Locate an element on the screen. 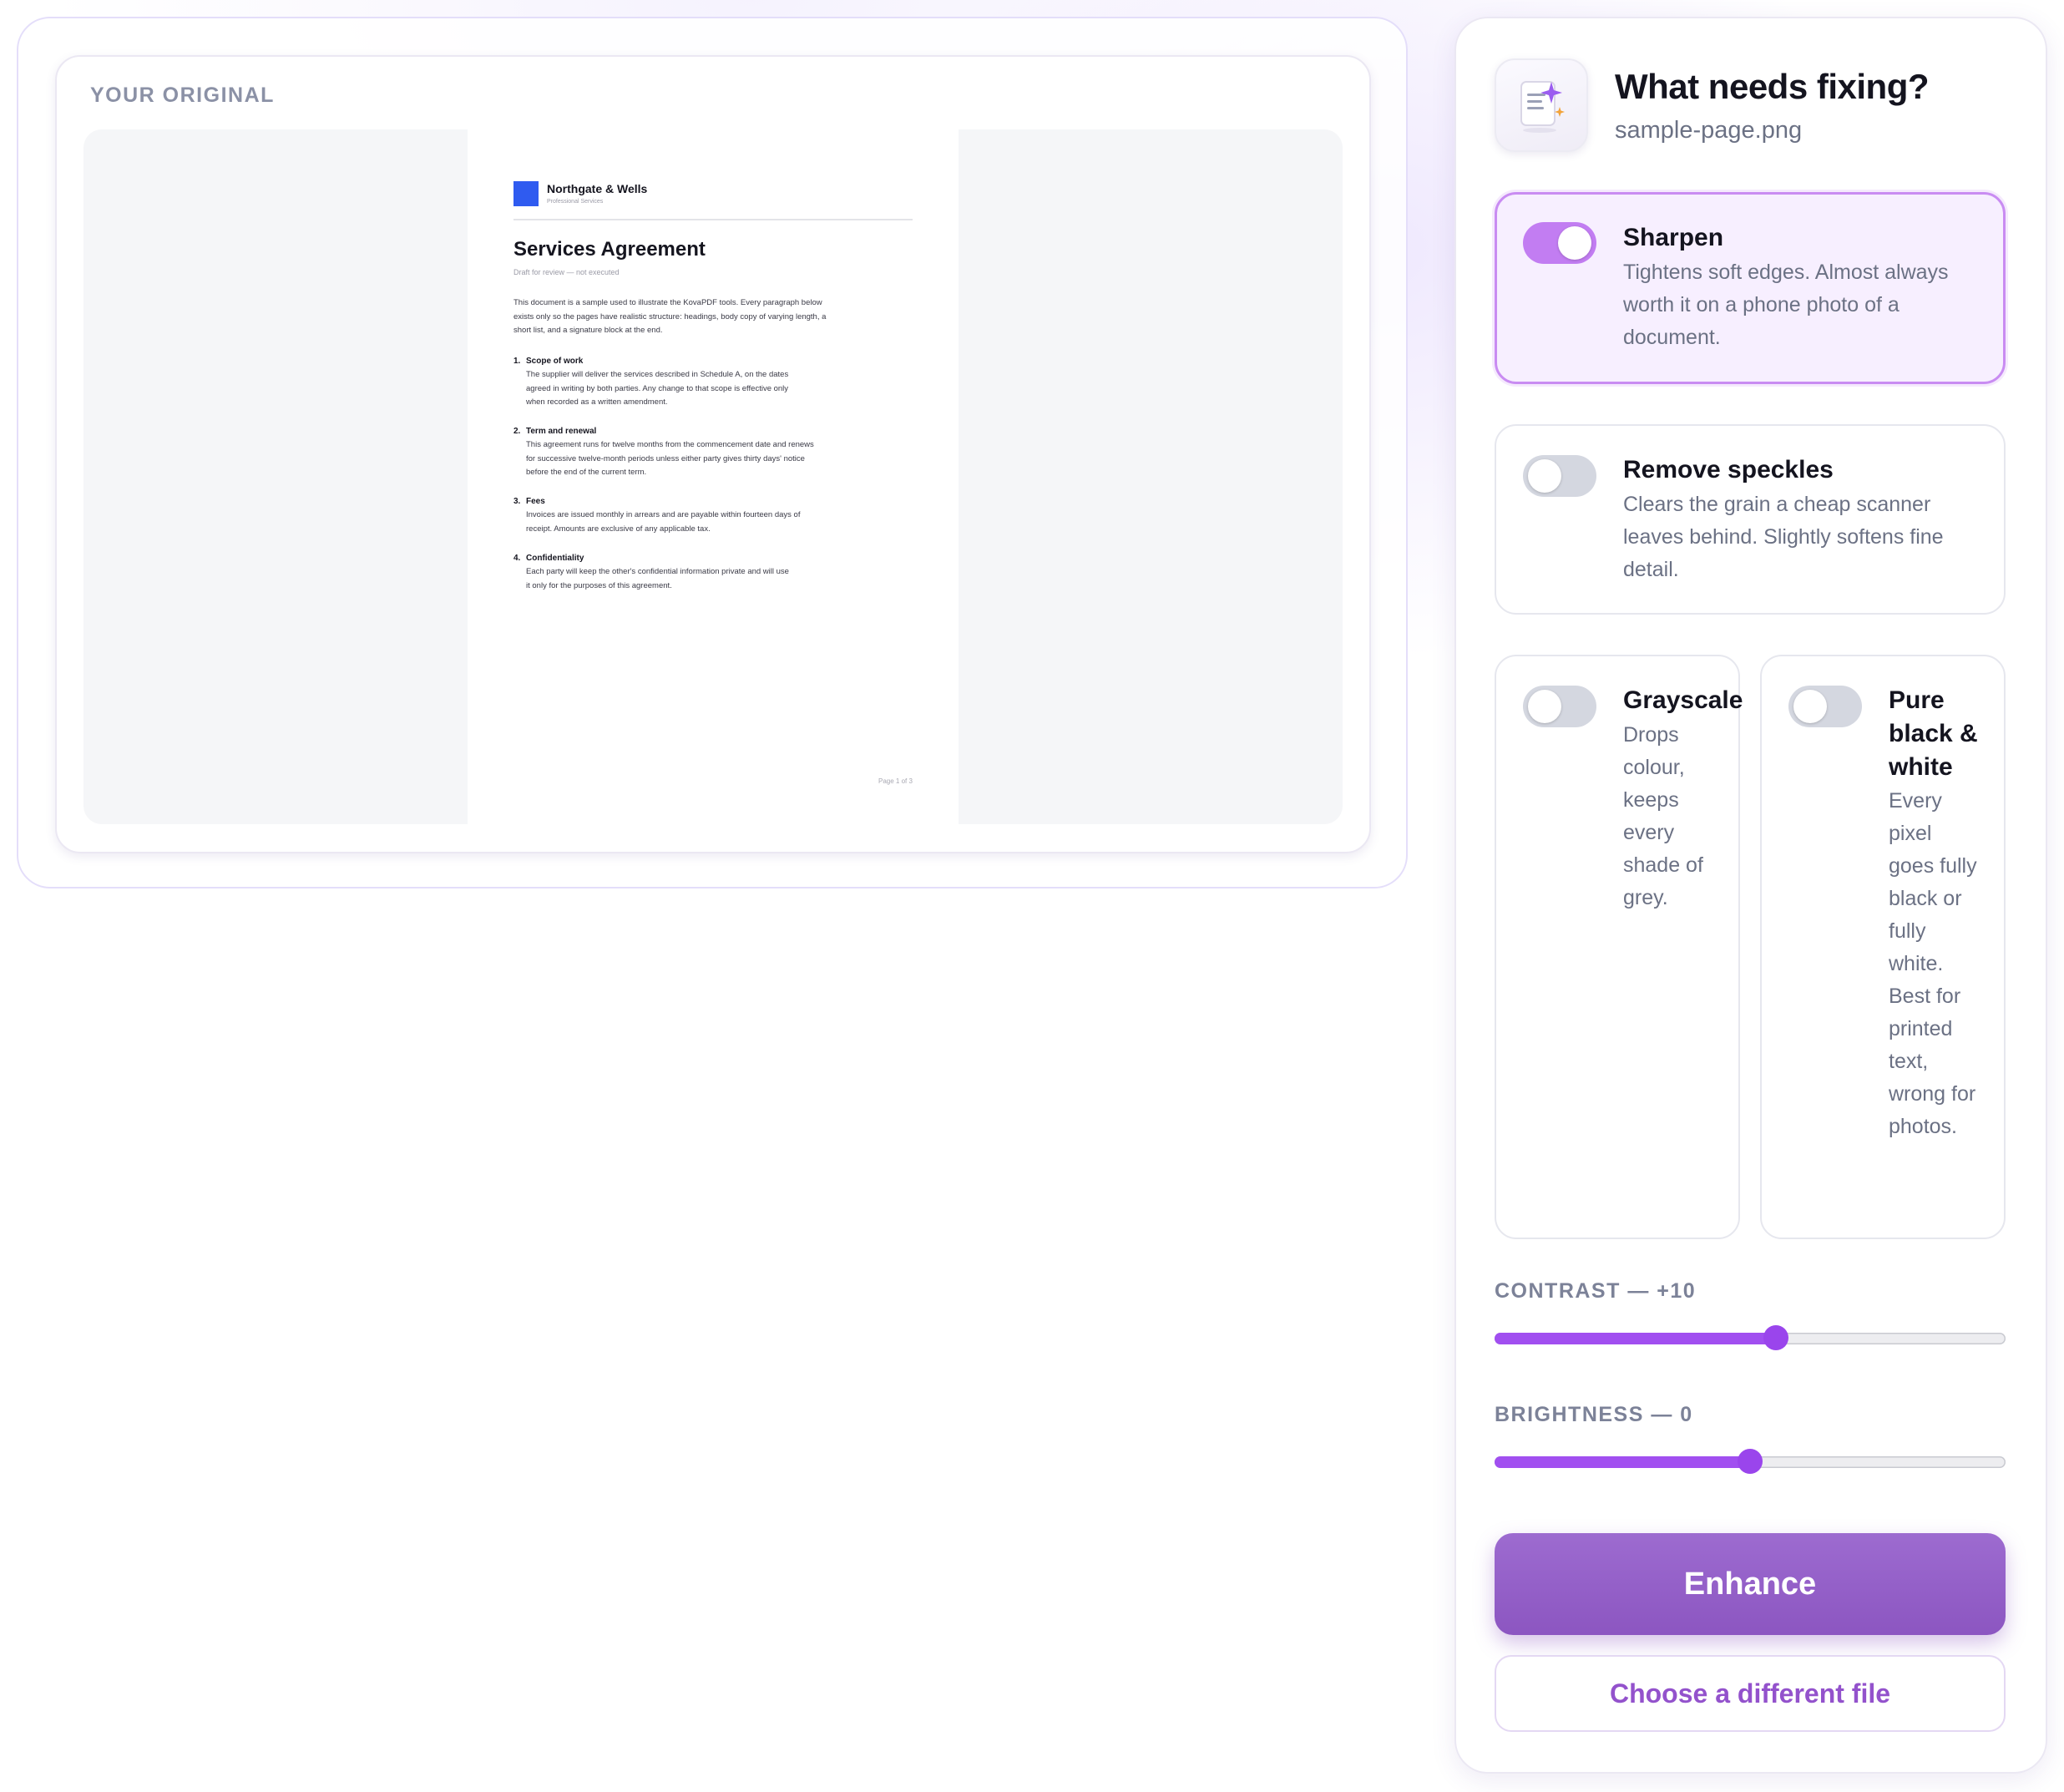  company-logo is located at coordinates (526, 193).